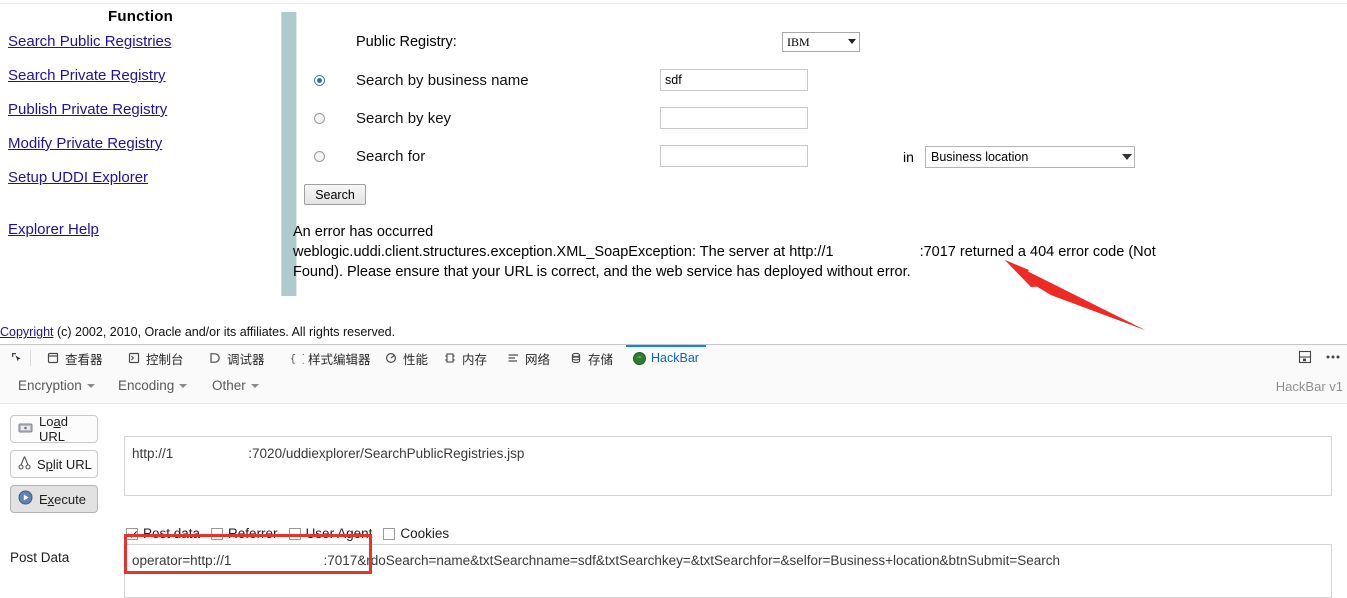 The width and height of the screenshot is (1347, 598). What do you see at coordinates (62, 499) in the screenshot?
I see `execute-label: Execute` at bounding box center [62, 499].